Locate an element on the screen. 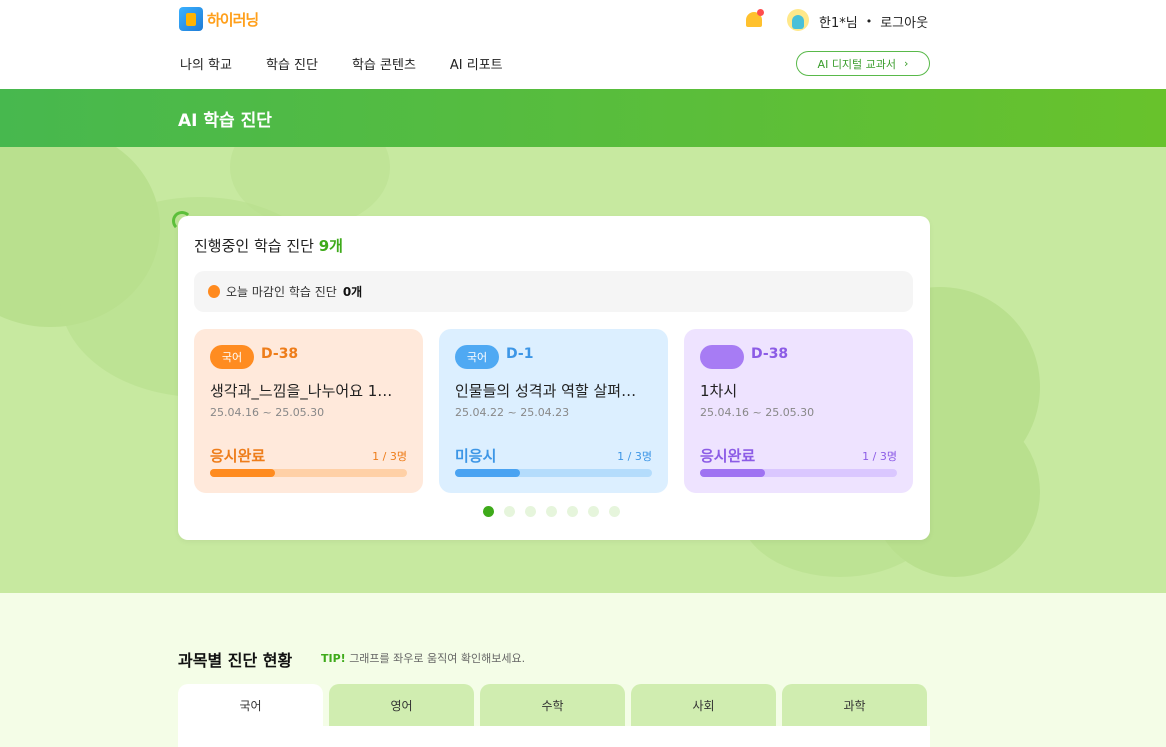  subject-badge is located at coordinates (722, 357).